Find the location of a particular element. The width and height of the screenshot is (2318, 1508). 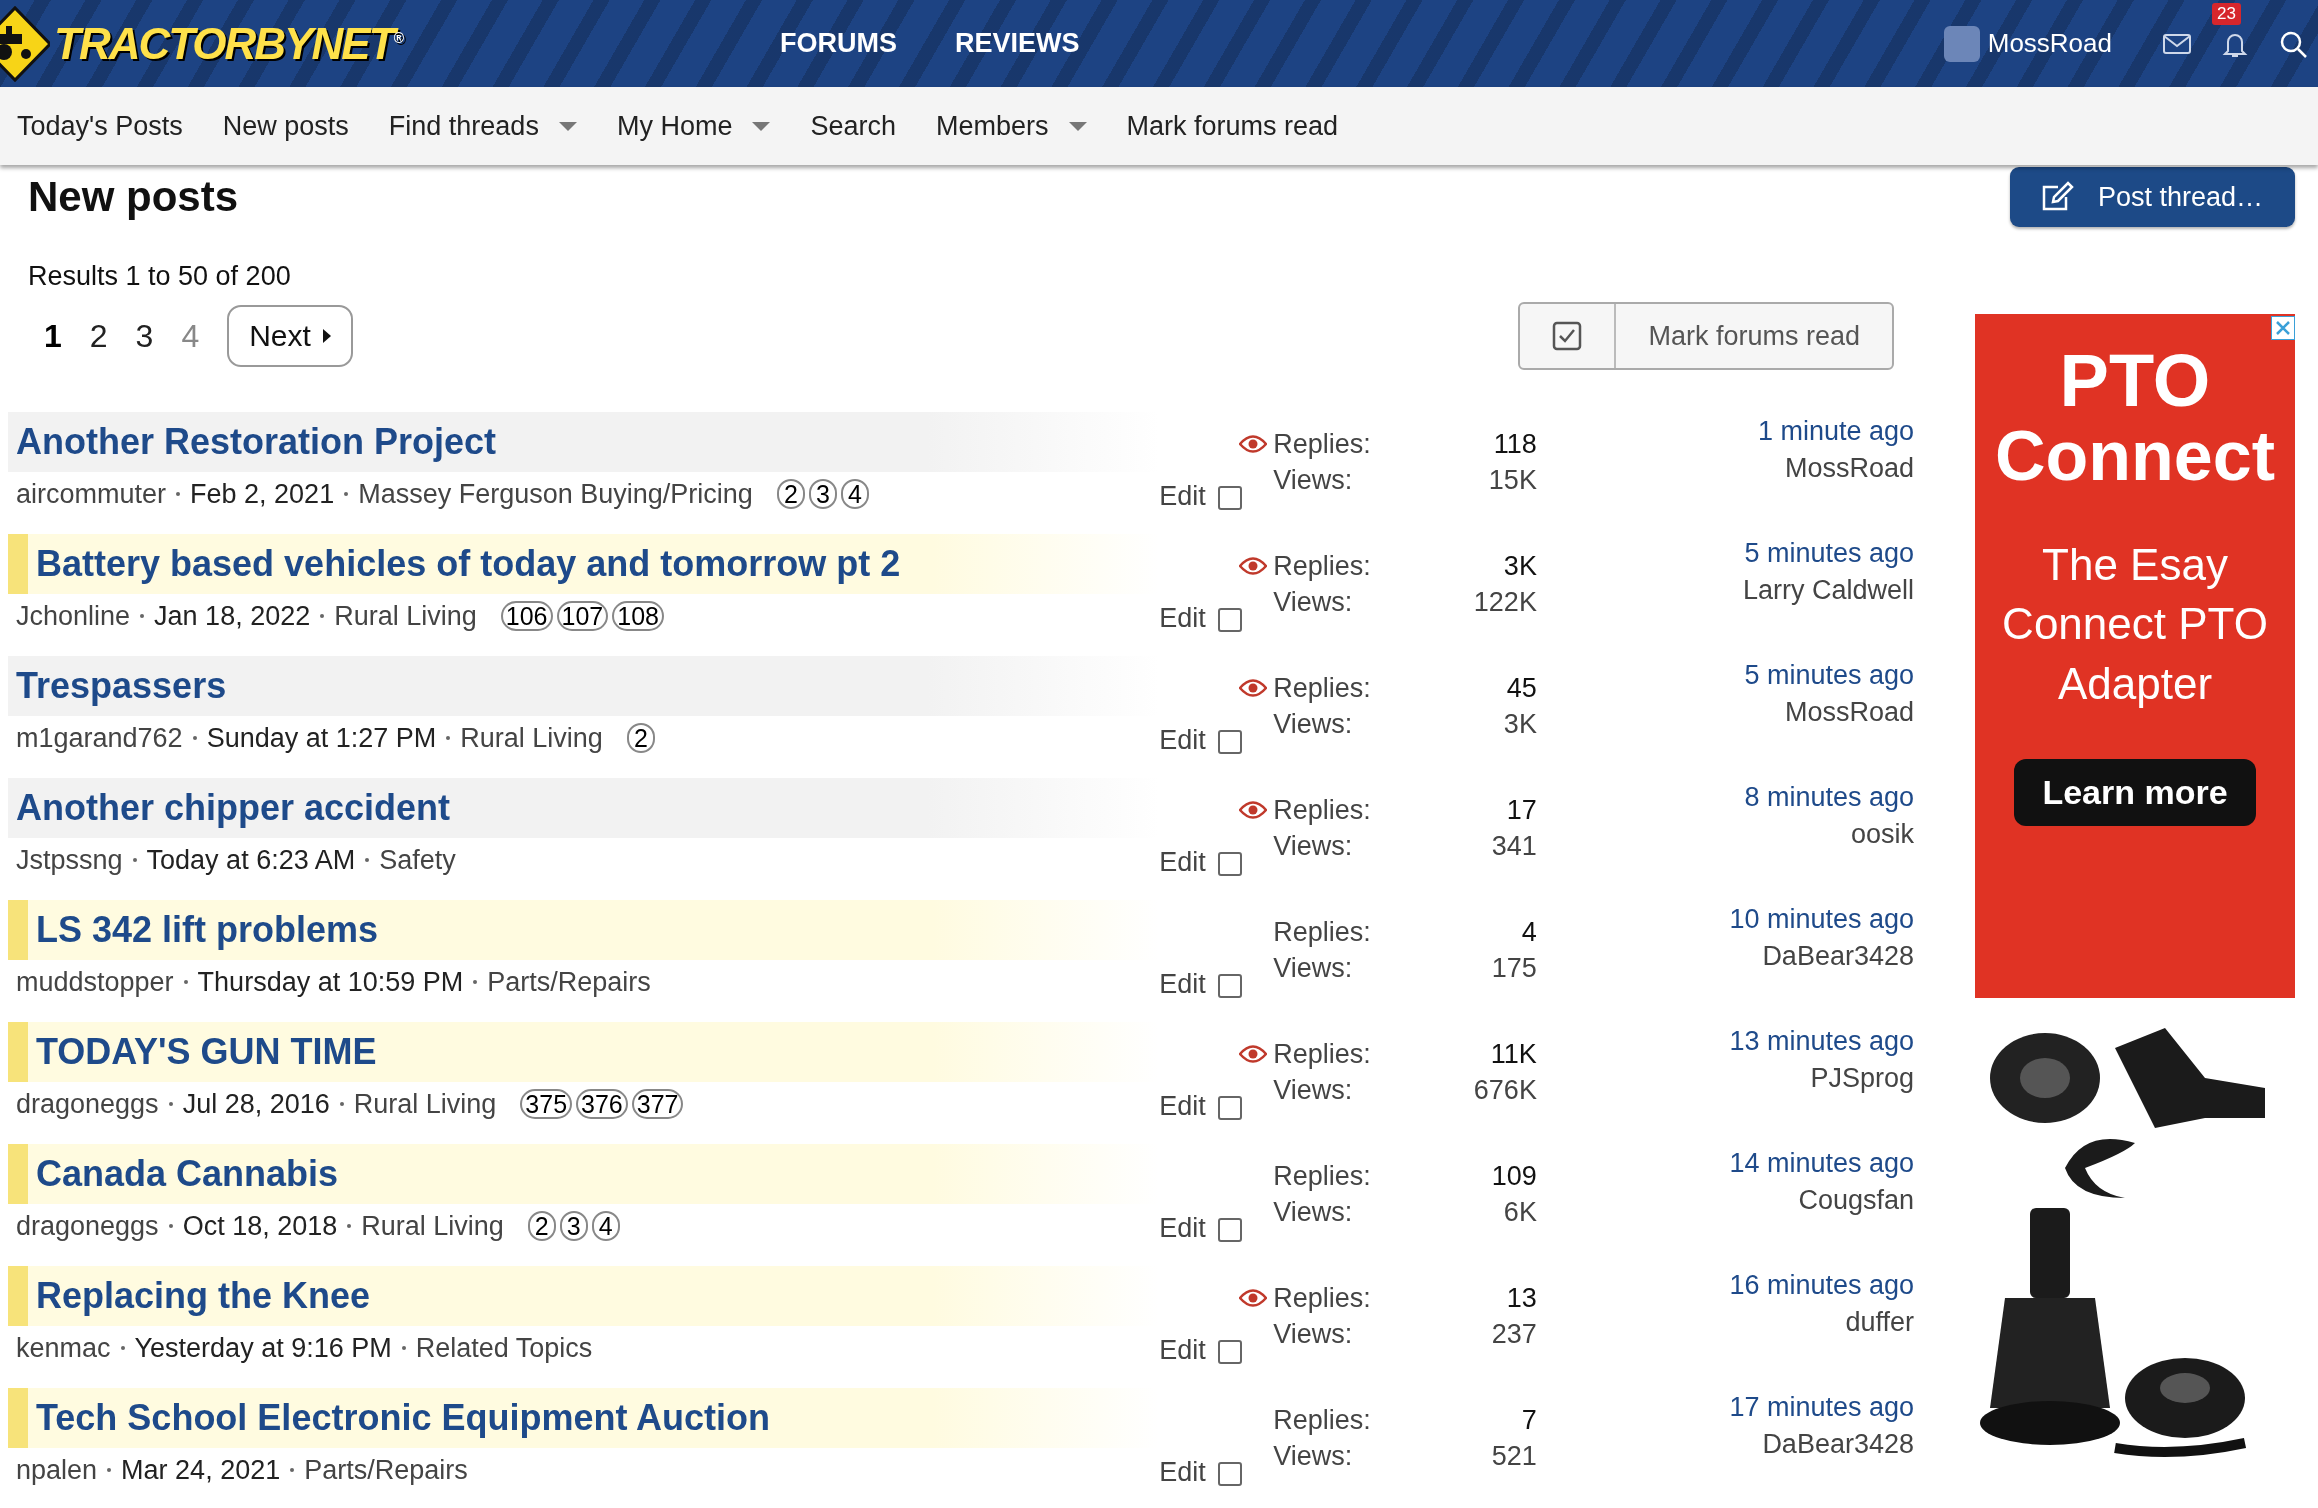

next-button: Next is located at coordinates (290, 336).